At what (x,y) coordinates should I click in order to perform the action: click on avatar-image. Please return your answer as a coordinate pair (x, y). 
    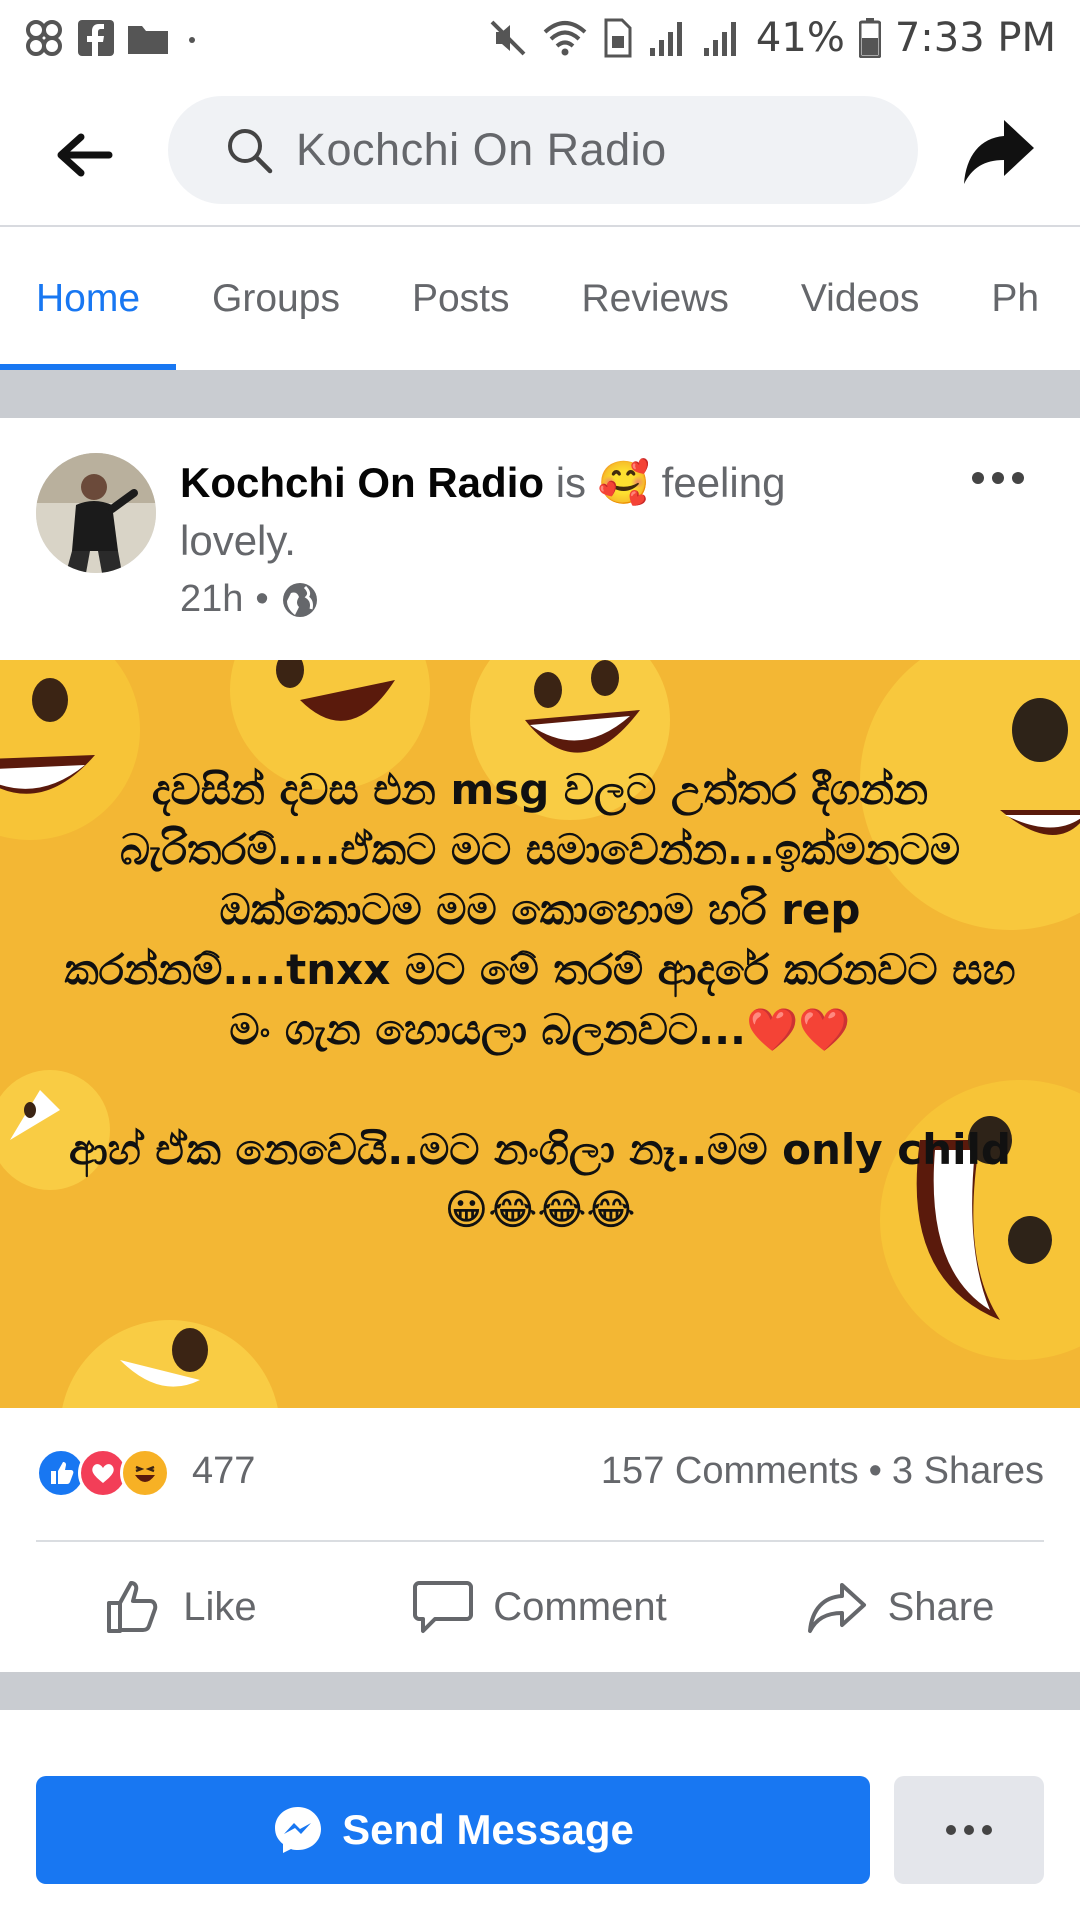
    Looking at the image, I should click on (96, 513).